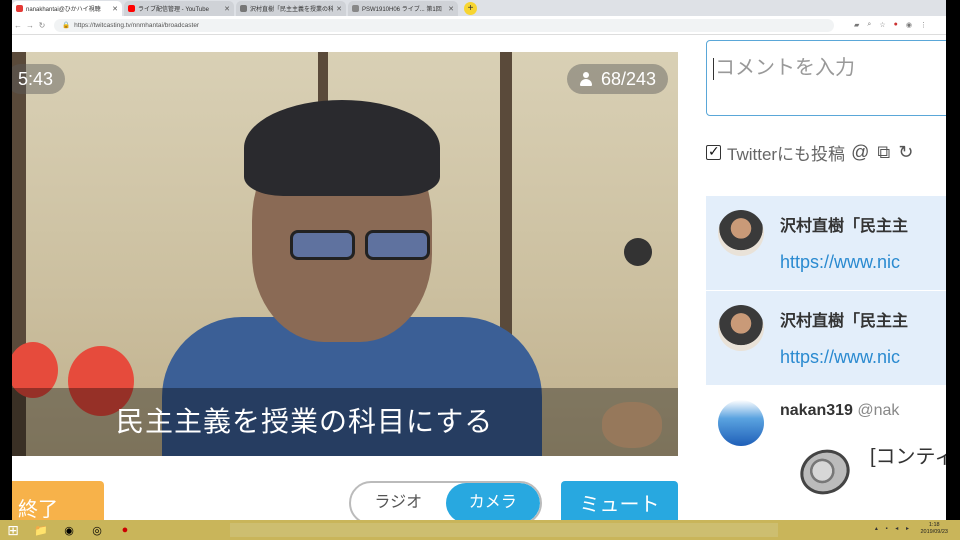 The width and height of the screenshot is (960, 540). What do you see at coordinates (619, 500) in the screenshot?
I see `mute-button: ミュート` at bounding box center [619, 500].